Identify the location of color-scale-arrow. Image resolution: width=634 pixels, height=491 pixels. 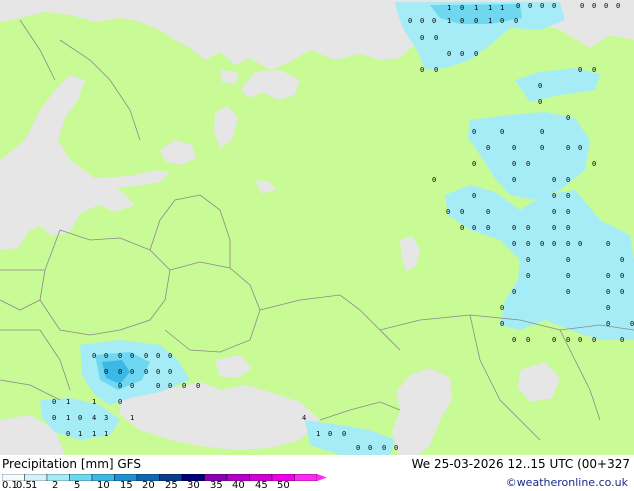
(322, 477).